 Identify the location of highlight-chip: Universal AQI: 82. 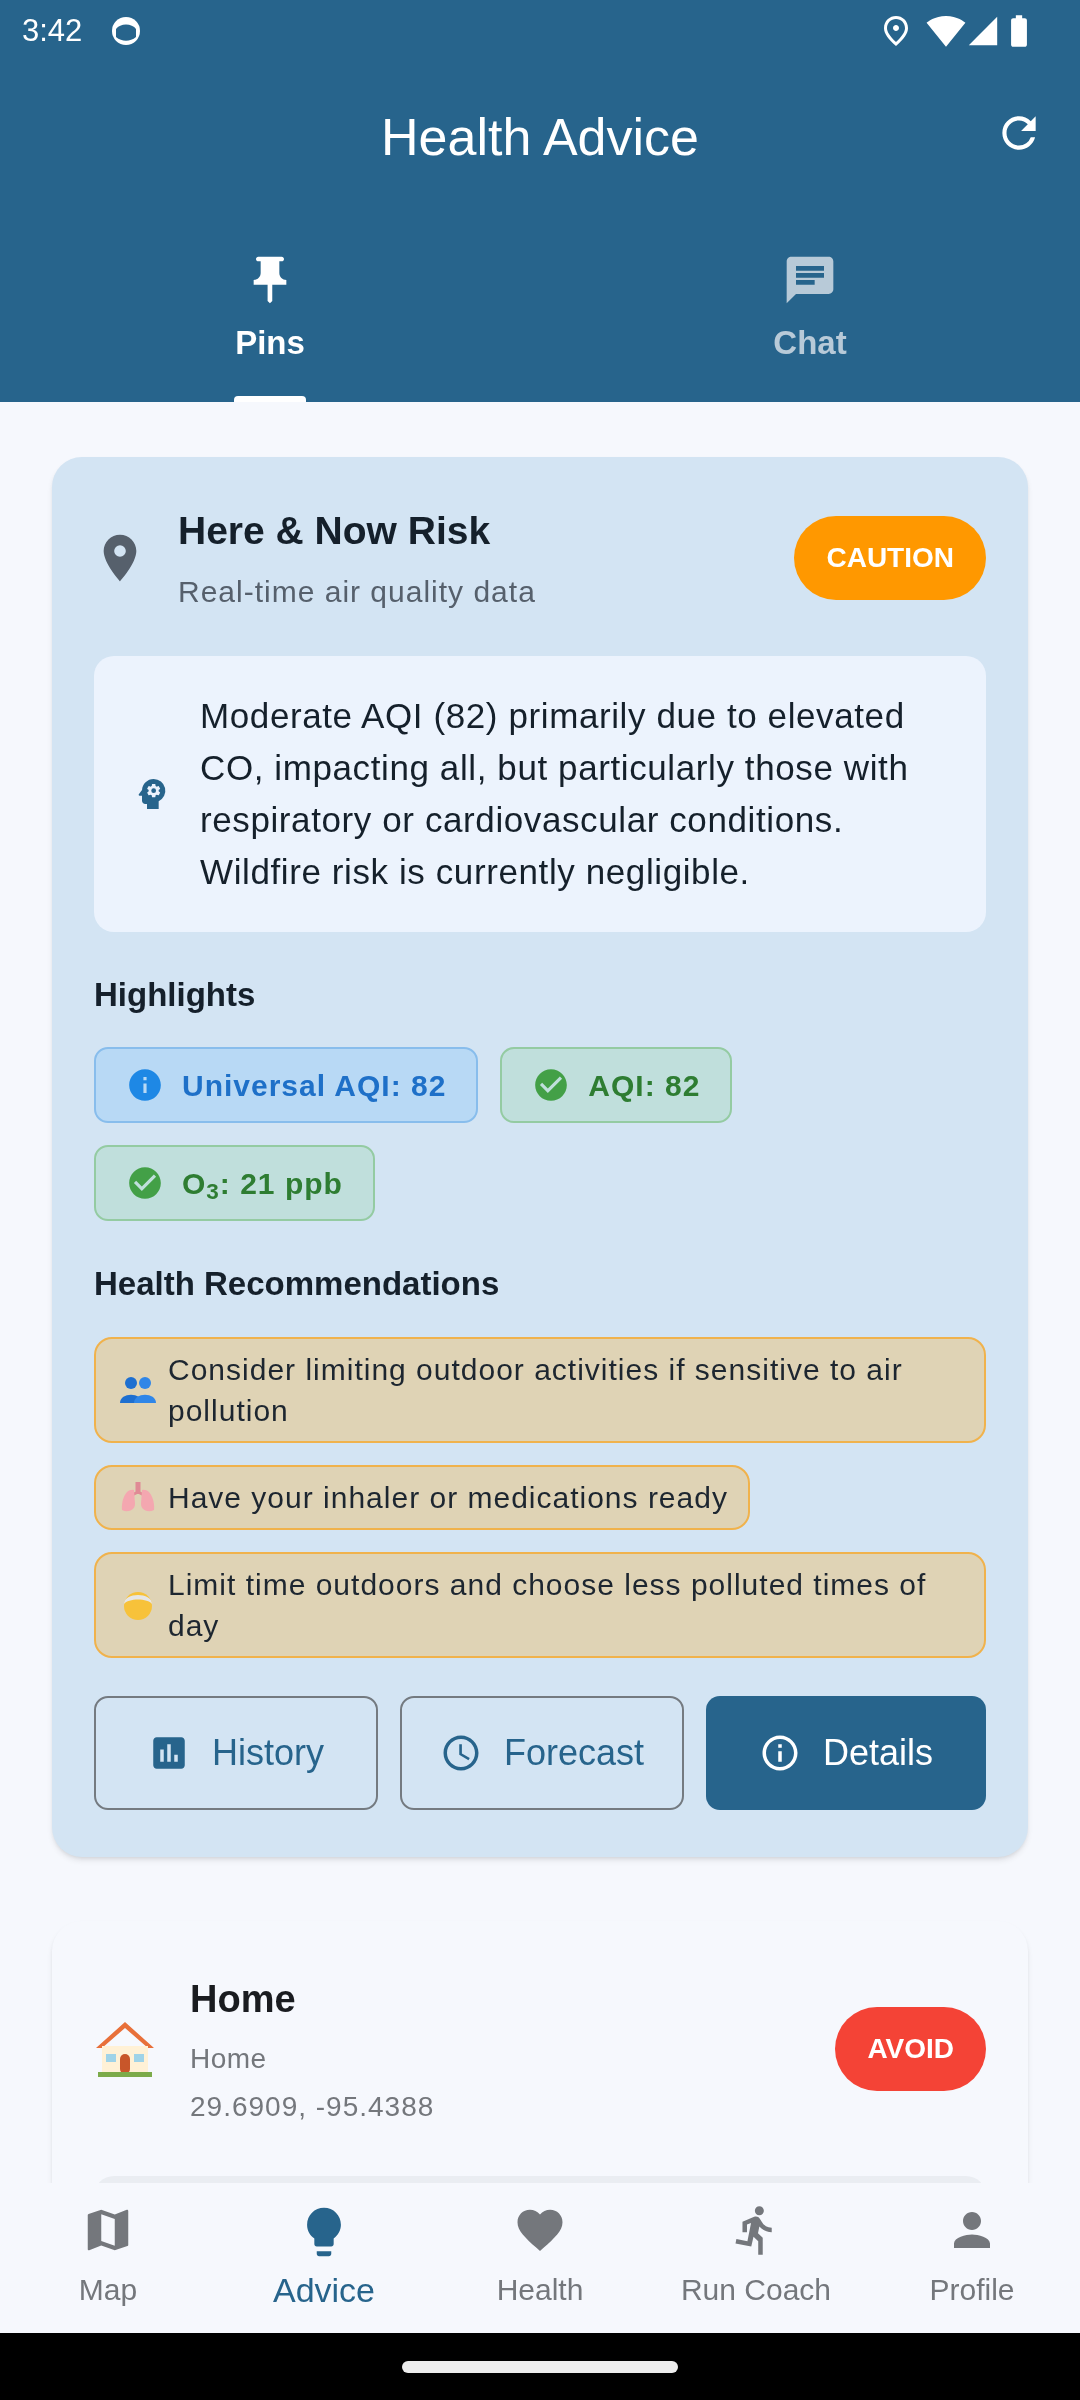
(286, 1085).